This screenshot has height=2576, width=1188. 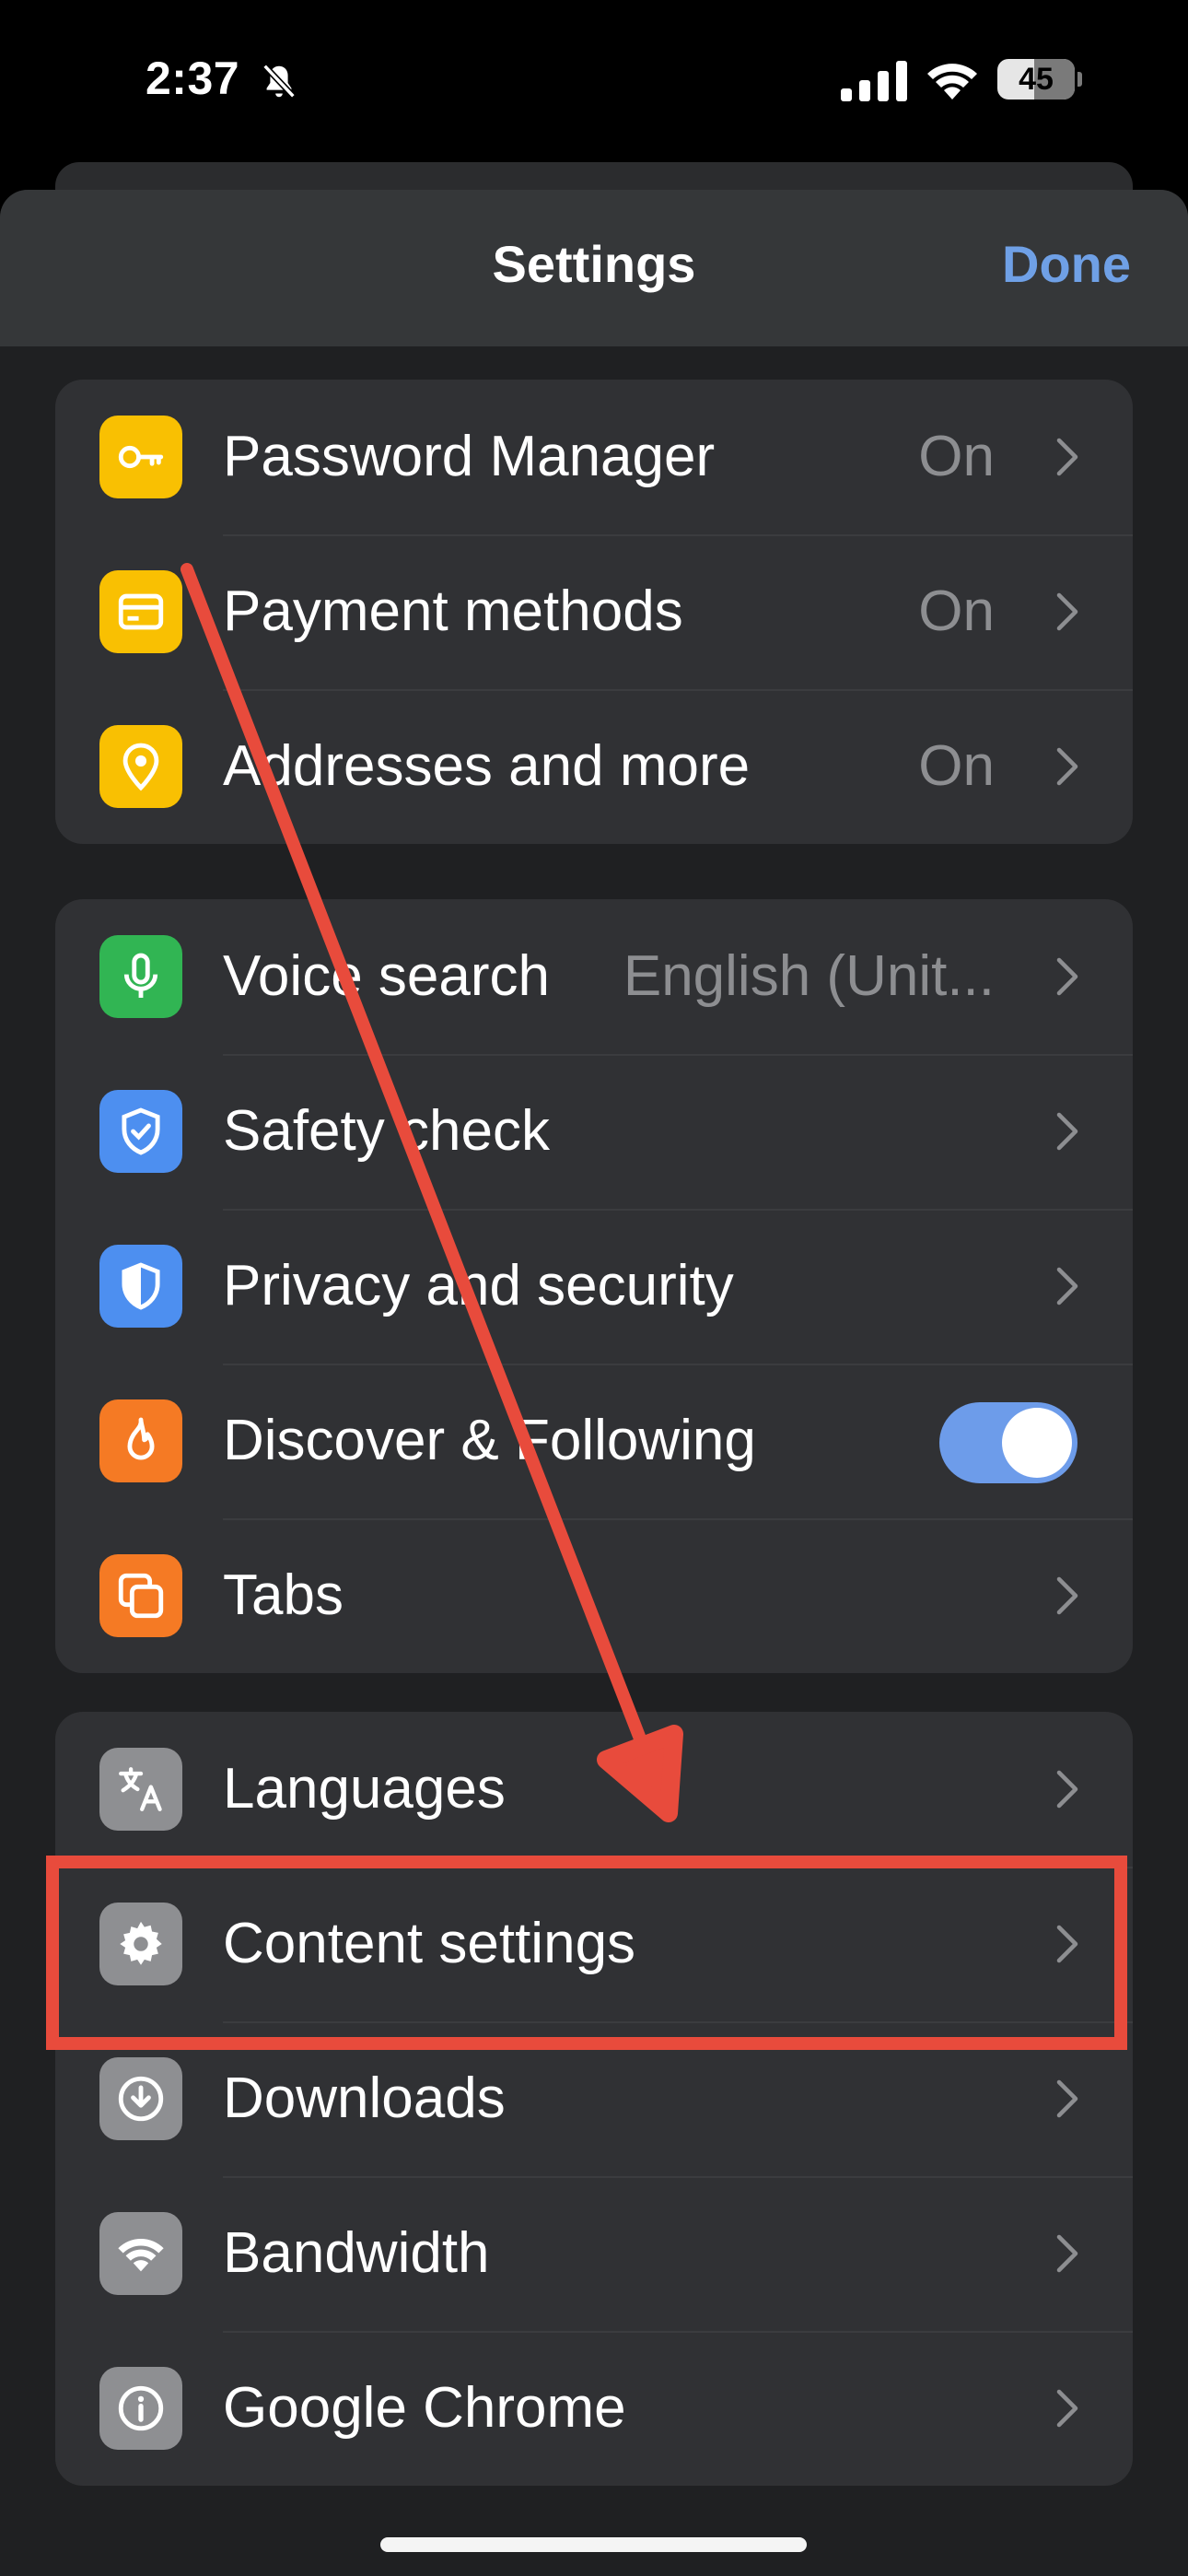 What do you see at coordinates (140, 1789) in the screenshot?
I see `translate-icon` at bounding box center [140, 1789].